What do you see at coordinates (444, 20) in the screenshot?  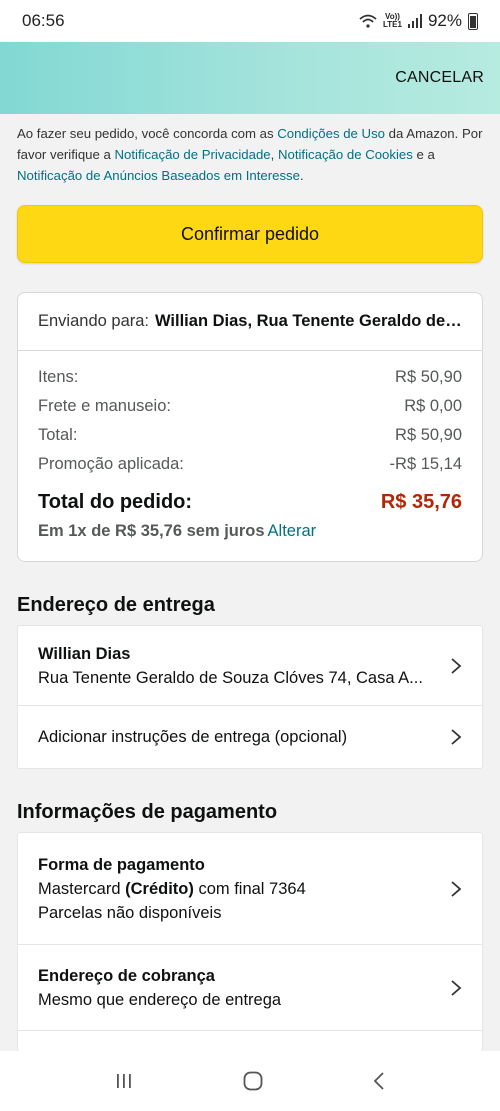 I see `battery-percent: 92%` at bounding box center [444, 20].